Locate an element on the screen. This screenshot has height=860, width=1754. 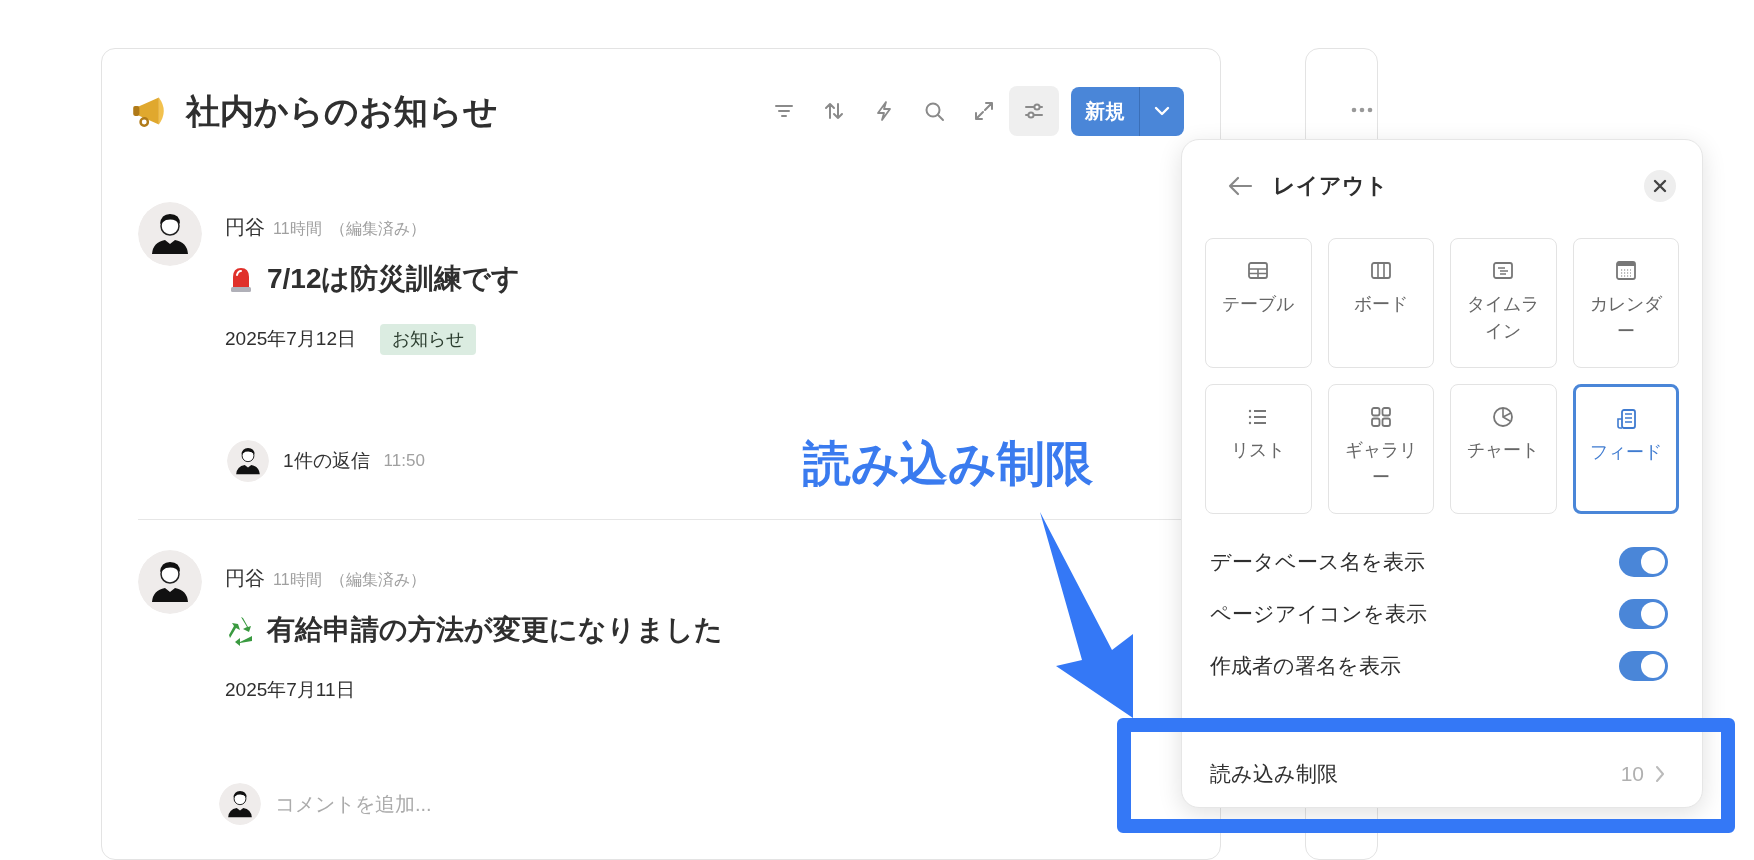
panel-title: レイアウト is located at coordinates (1330, 186).